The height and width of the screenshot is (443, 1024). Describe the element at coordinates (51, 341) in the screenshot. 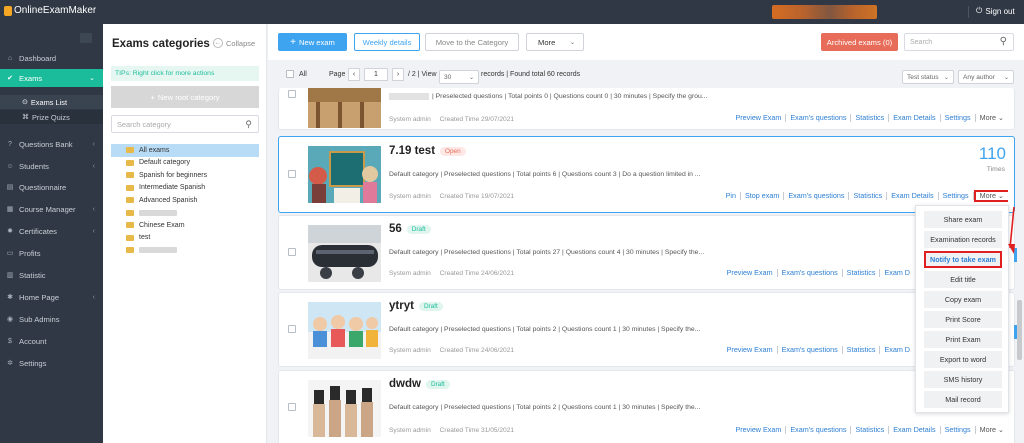

I see `sidebar-item-account: $ Account` at that location.